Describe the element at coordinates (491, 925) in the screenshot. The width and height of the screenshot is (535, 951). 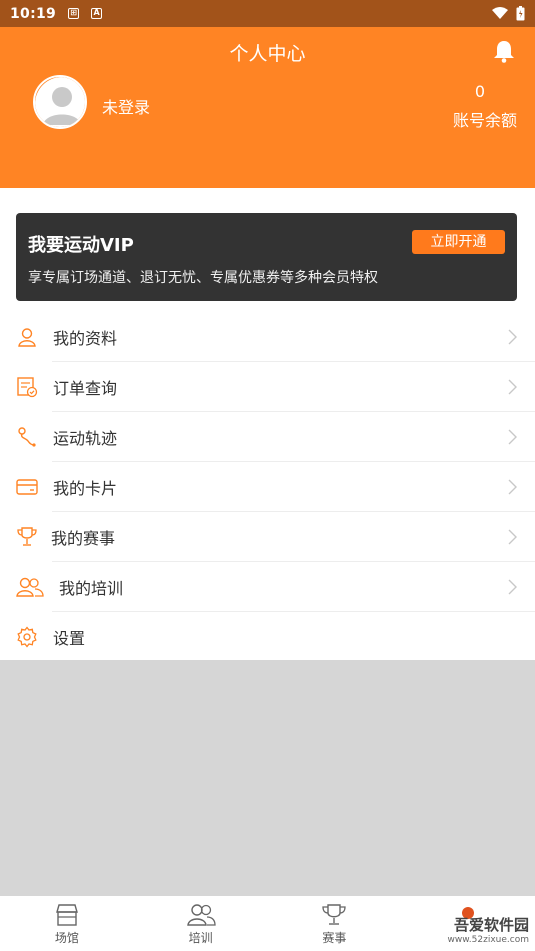
I see `watermark-text: 吾爱软件园` at that location.